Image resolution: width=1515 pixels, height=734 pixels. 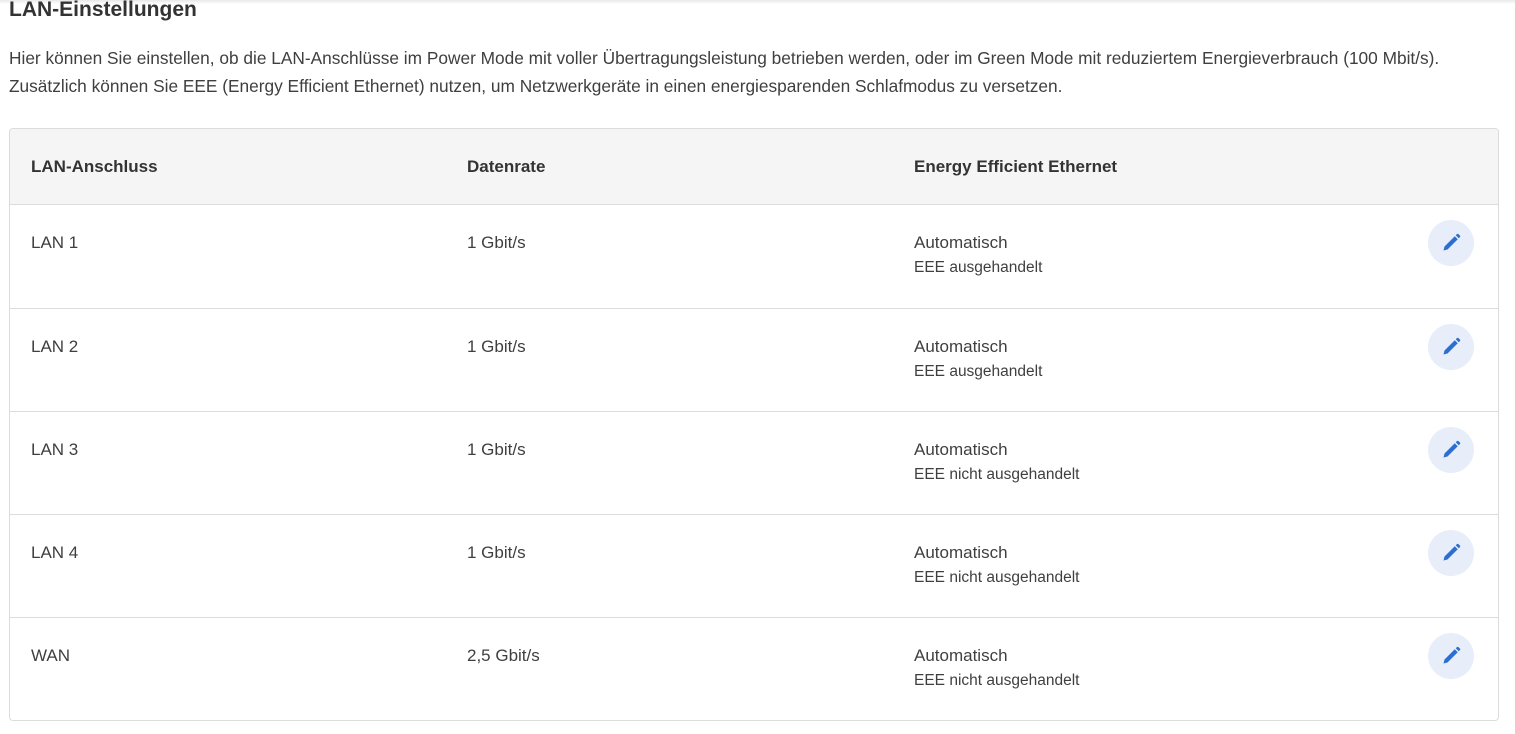 What do you see at coordinates (94, 166) in the screenshot?
I see `column-header-port: LAN-Anschluss` at bounding box center [94, 166].